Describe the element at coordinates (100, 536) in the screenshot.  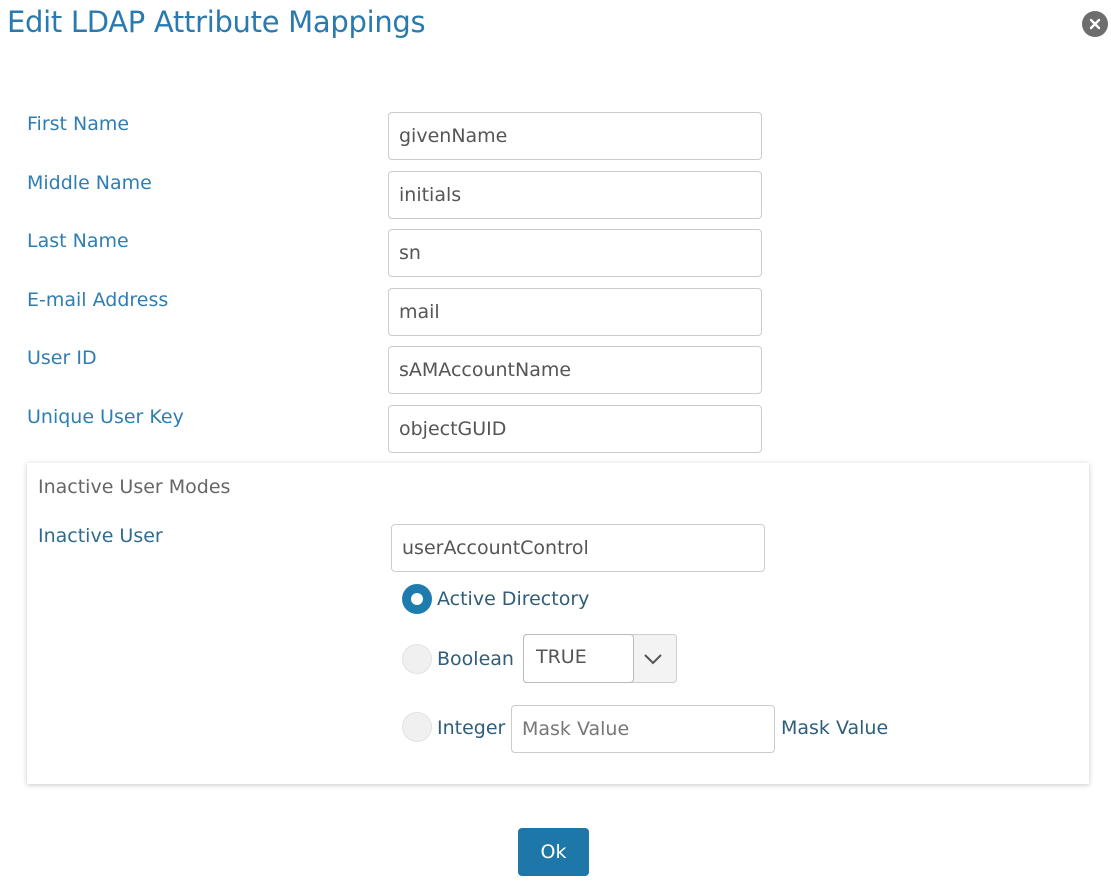
I see `inactive-user-label: Inactive User` at that location.